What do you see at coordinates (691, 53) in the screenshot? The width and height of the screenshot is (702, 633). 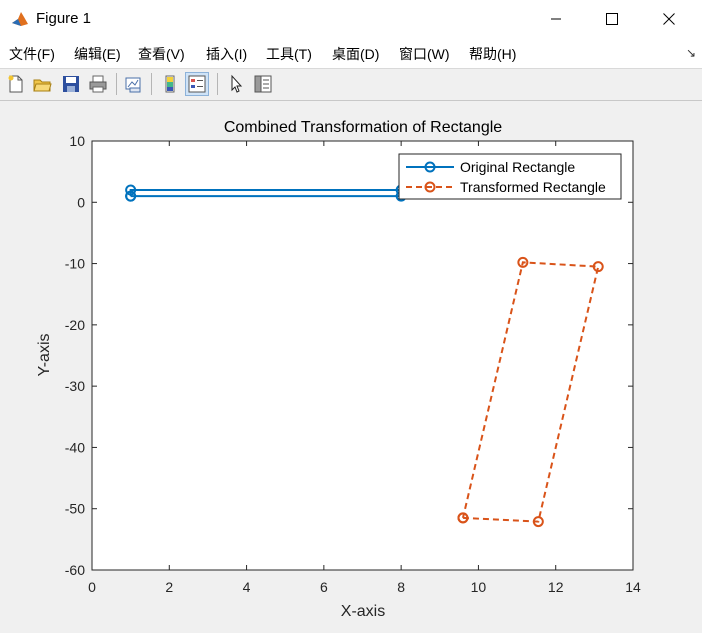 I see `menu-overflow-arrow-icon: ↘` at bounding box center [691, 53].